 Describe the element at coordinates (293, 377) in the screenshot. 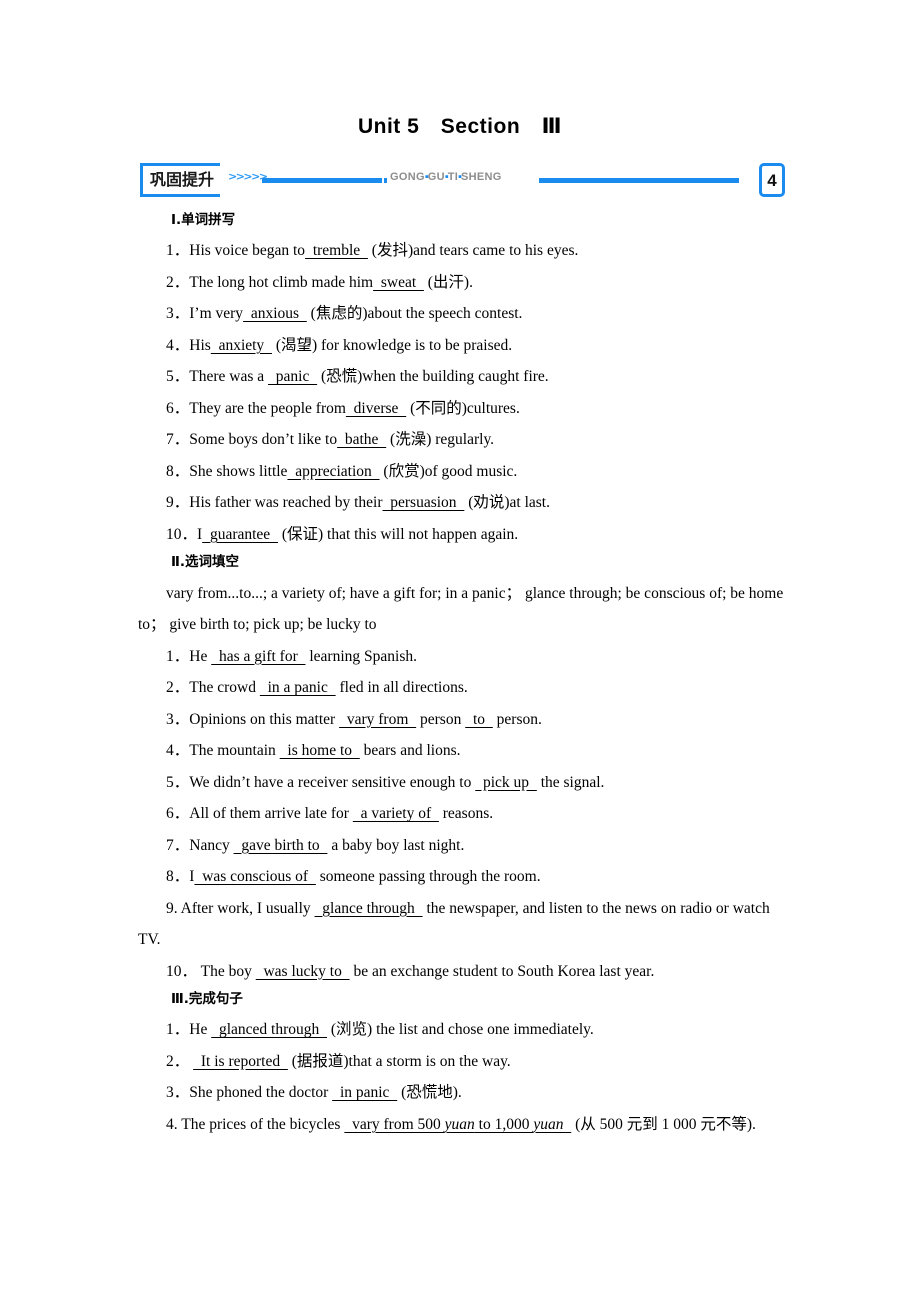

I see `answer-blank: panic` at that location.